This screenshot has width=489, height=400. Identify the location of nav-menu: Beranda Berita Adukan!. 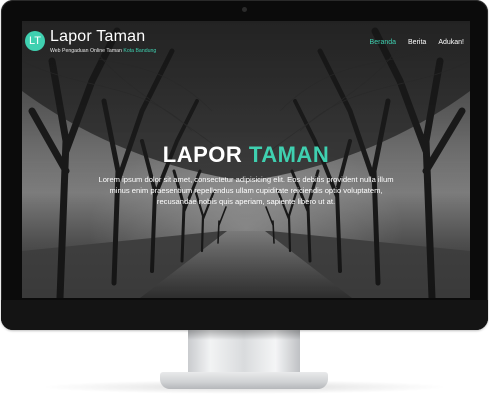
(417, 42).